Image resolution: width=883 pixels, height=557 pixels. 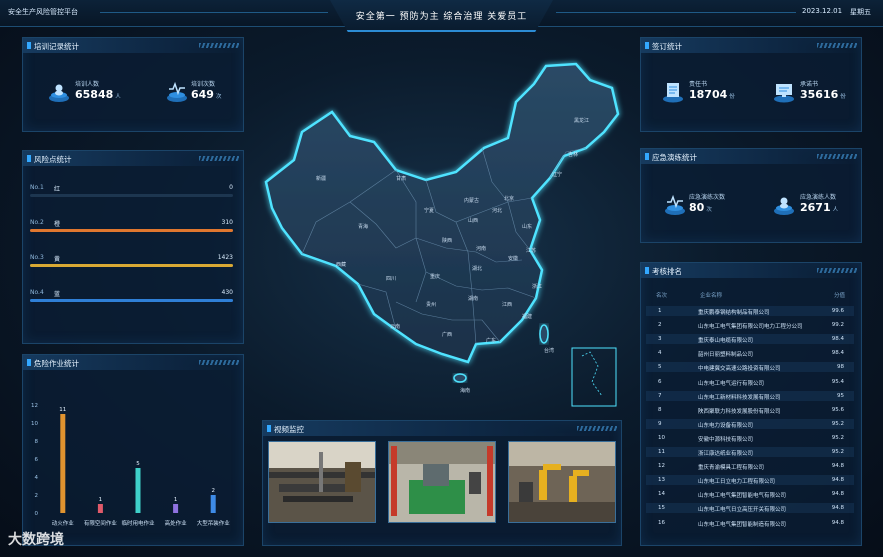 I want to click on risk-level-value: 310, so click(x=227, y=222).